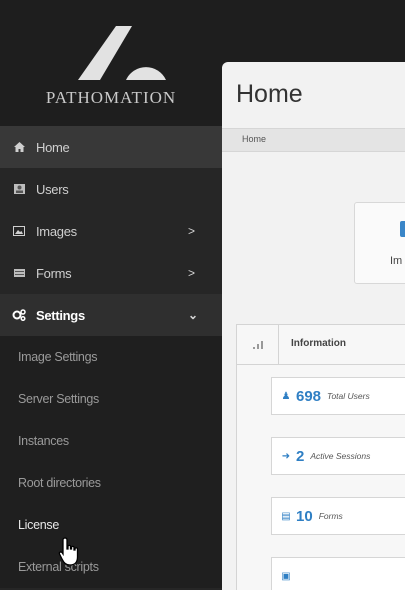 The image size is (405, 590). What do you see at coordinates (300, 456) in the screenshot?
I see `stat-value: 2` at bounding box center [300, 456].